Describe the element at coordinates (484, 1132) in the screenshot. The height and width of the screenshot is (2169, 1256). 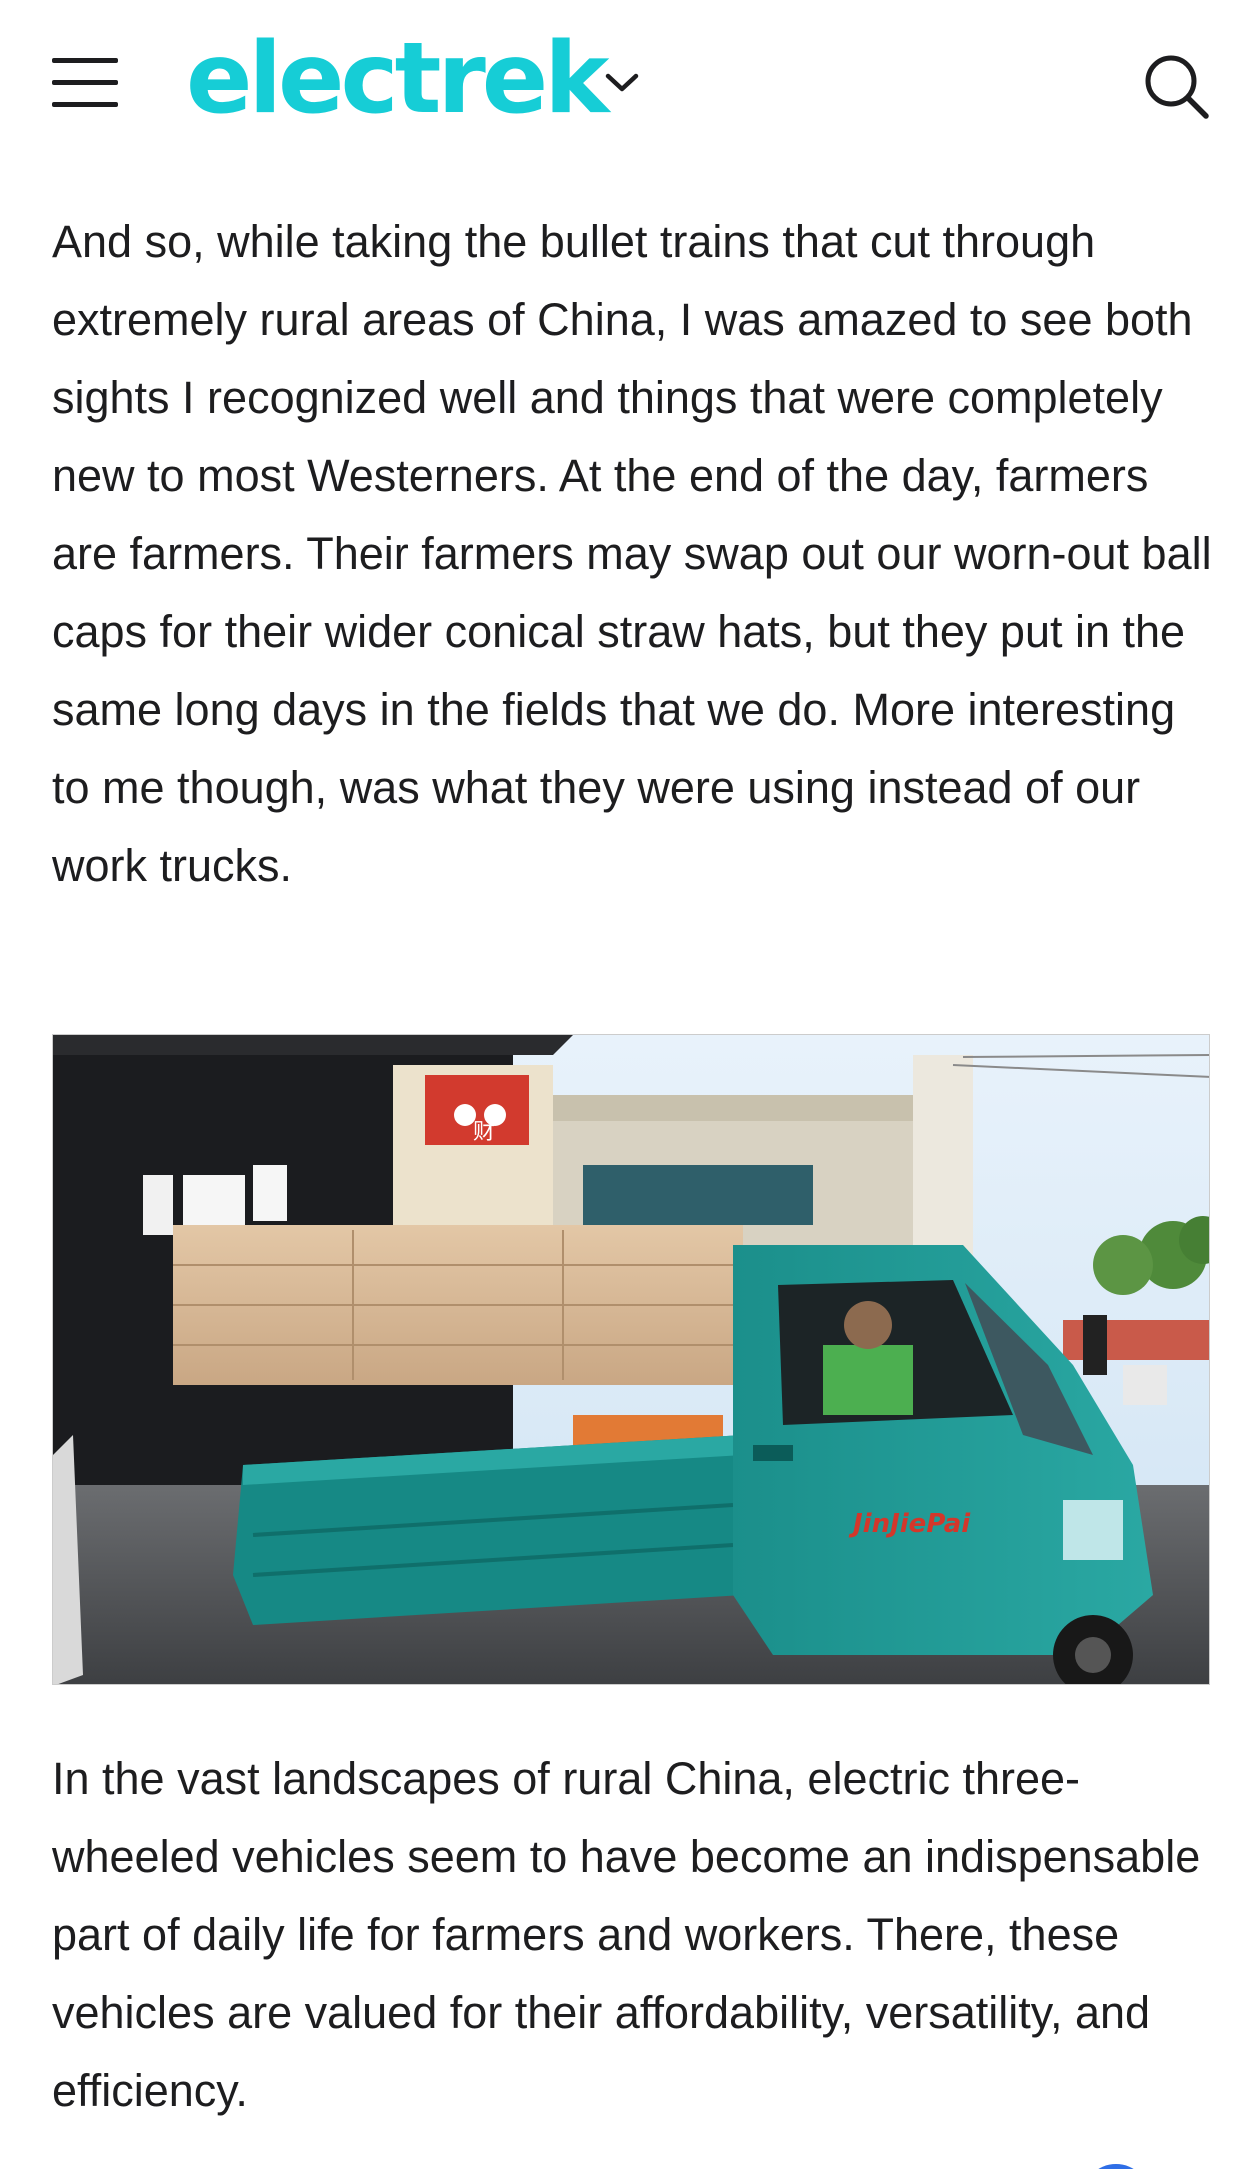
I see `sign-glyph: 财` at that location.